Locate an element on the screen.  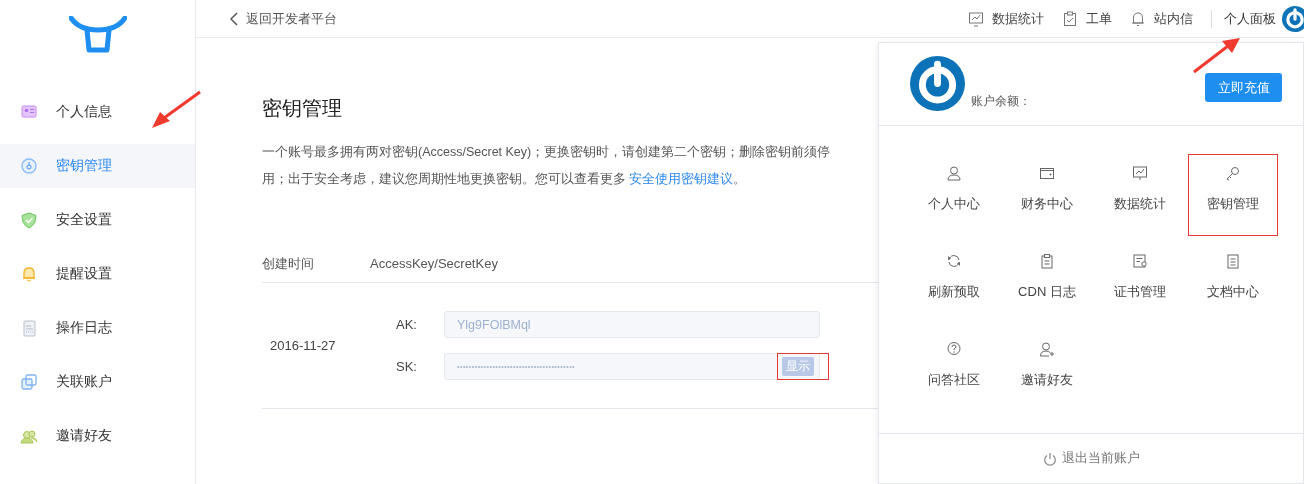
id-card-icon is located at coordinates (29, 112).